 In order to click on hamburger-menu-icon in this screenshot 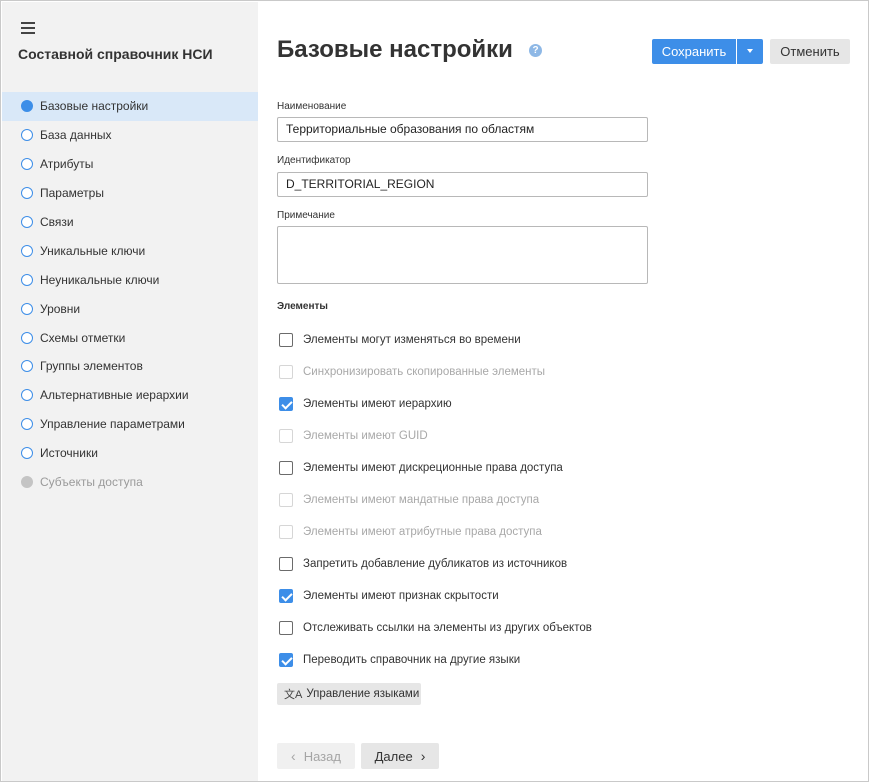, I will do `click(28, 28)`.